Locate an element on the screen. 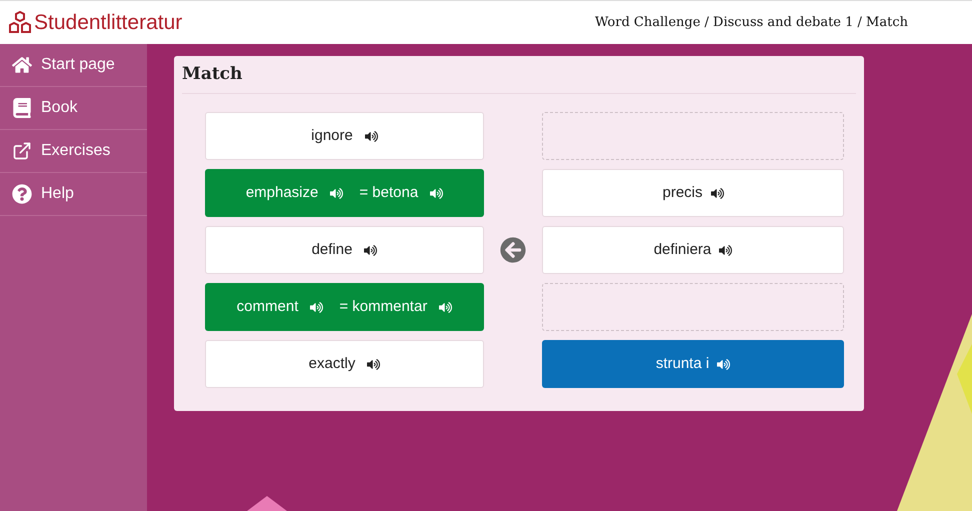  logo-icon is located at coordinates (20, 22).